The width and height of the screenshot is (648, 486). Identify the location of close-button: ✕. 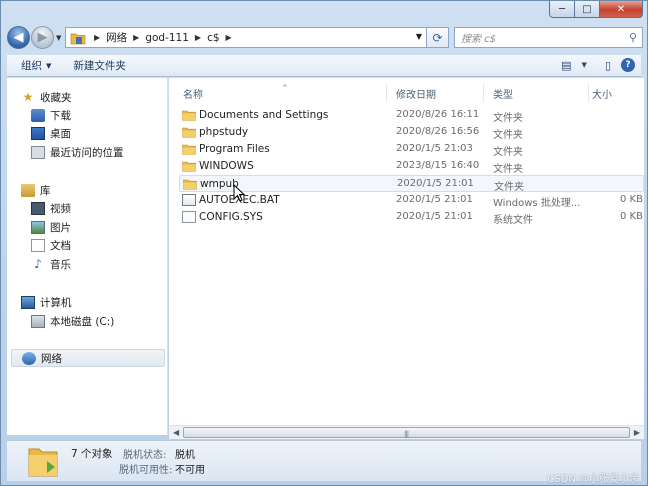
(621, 9).